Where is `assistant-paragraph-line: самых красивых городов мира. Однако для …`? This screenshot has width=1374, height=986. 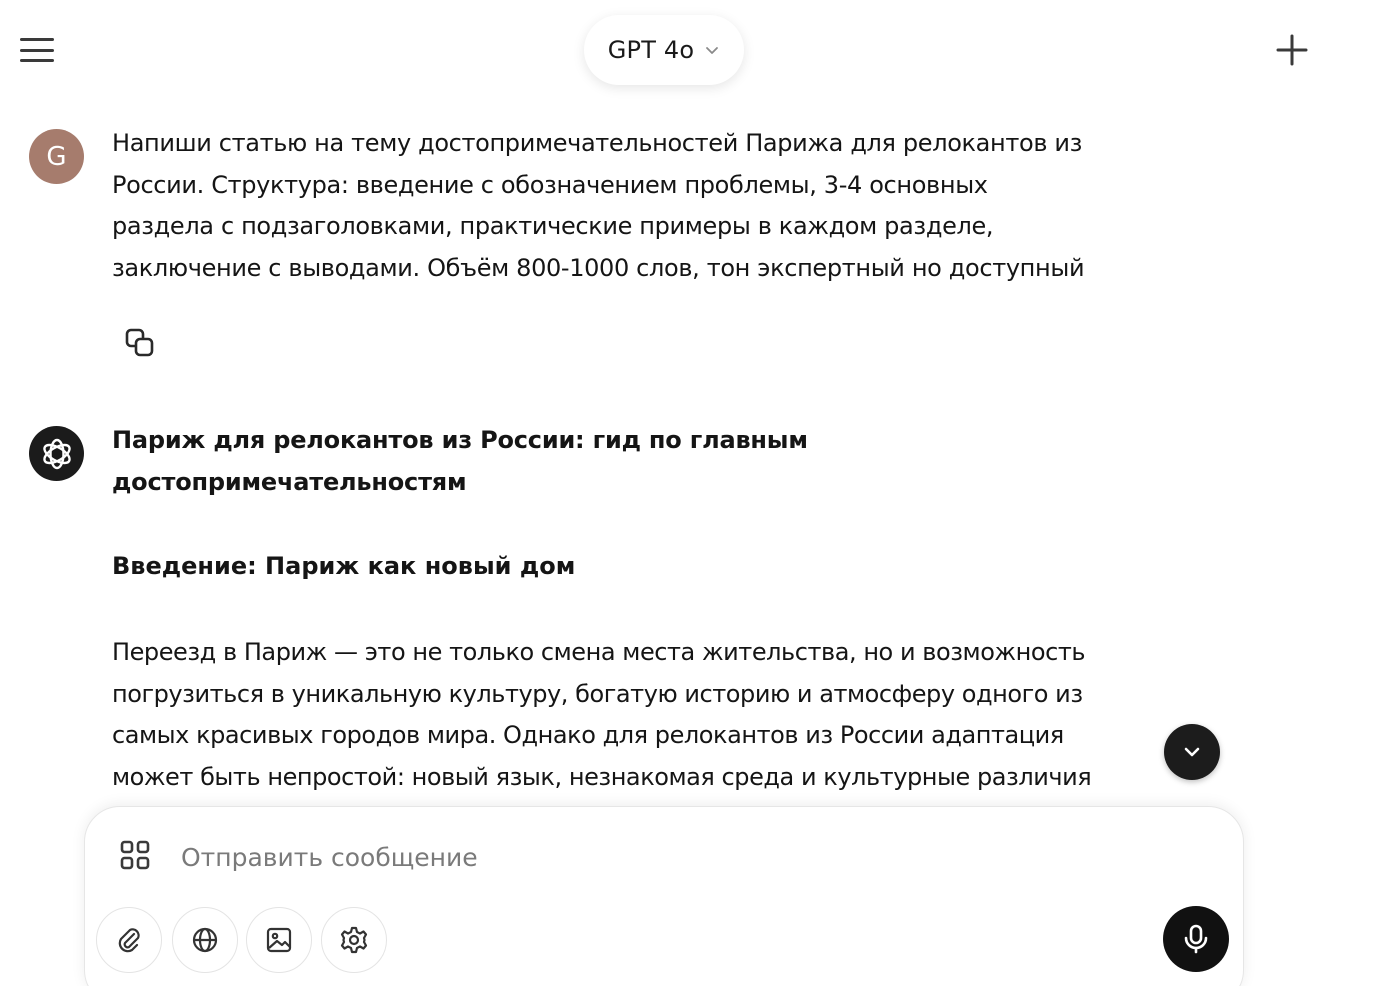
assistant-paragraph-line: самых красивых городов мира. Однако для … is located at coordinates (588, 735).